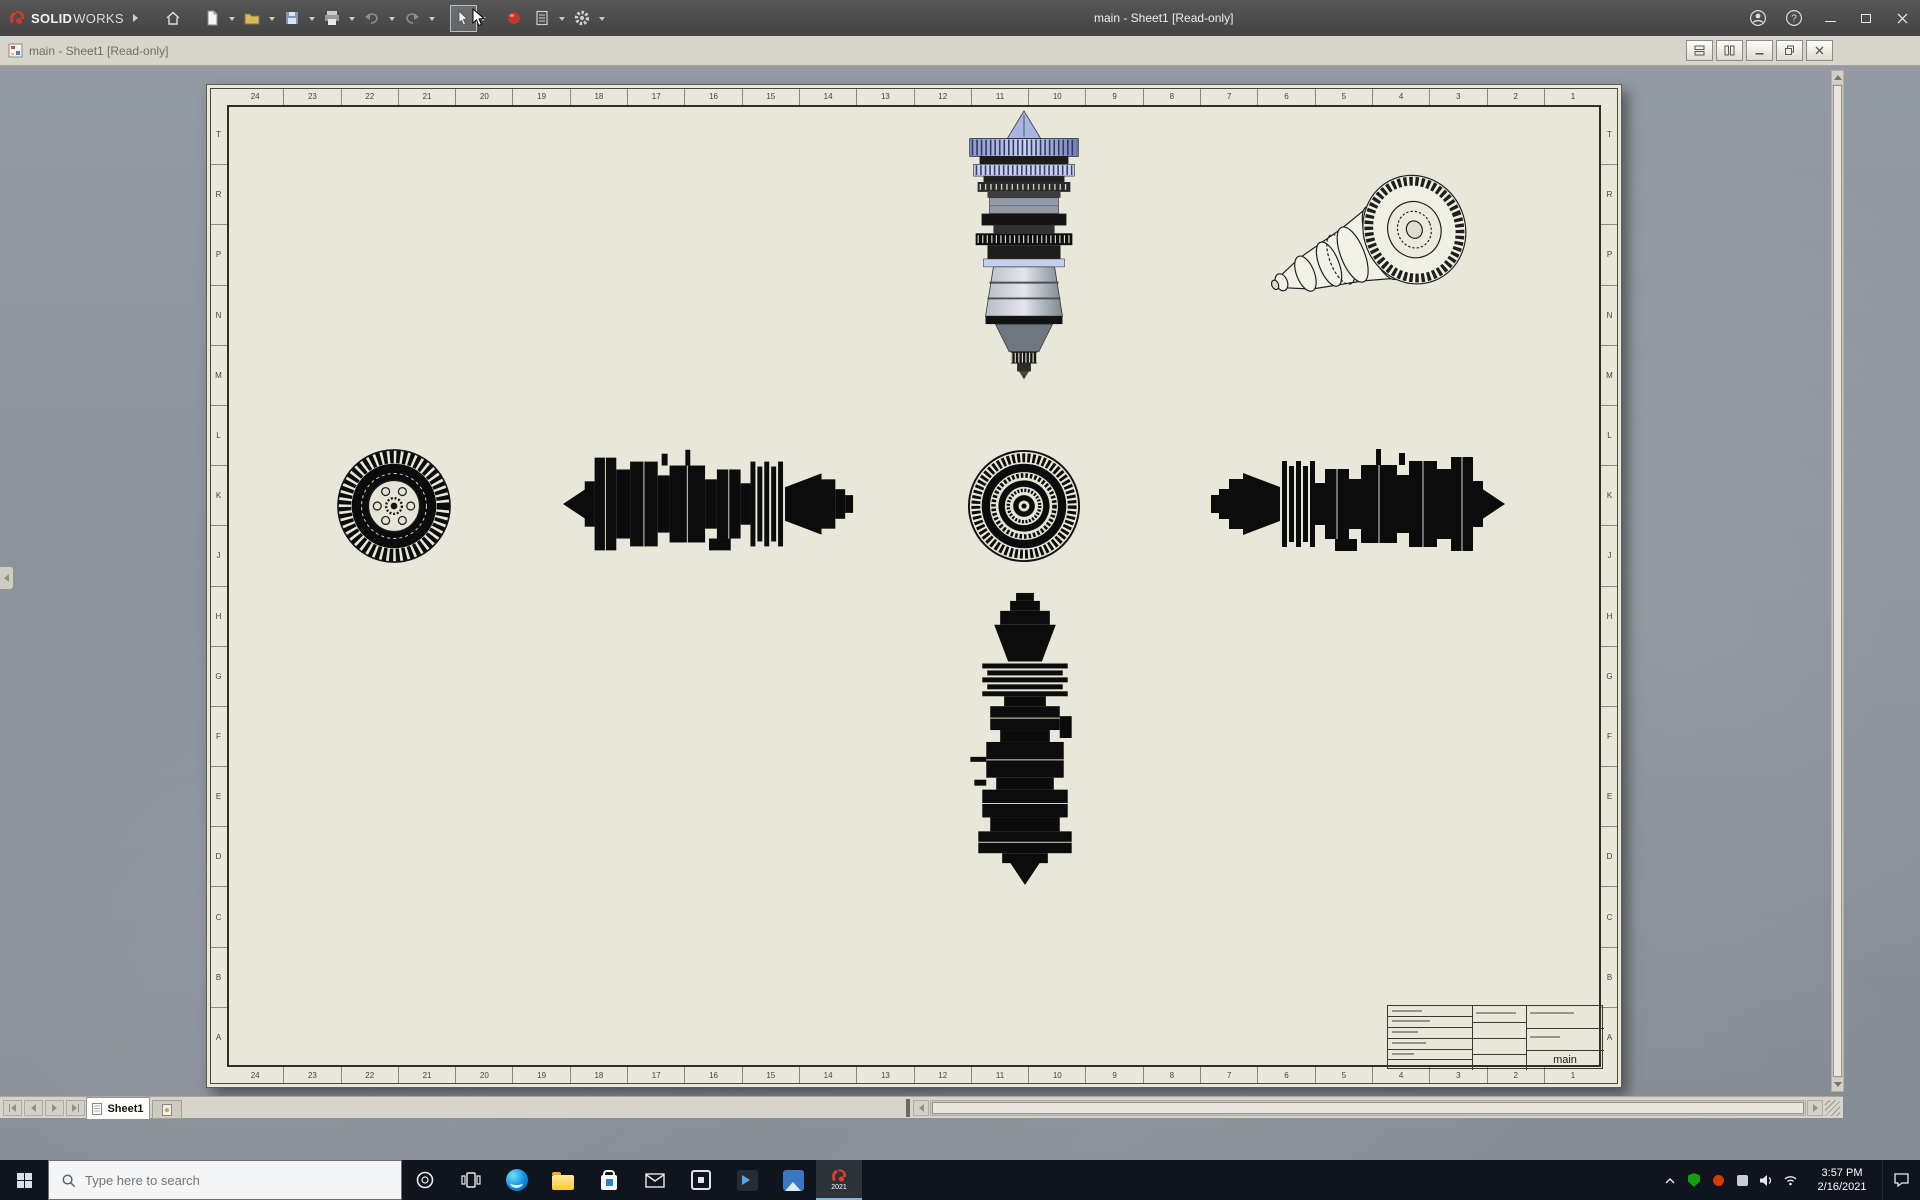 The height and width of the screenshot is (1200, 1920). What do you see at coordinates (582, 18) in the screenshot?
I see `options-button` at bounding box center [582, 18].